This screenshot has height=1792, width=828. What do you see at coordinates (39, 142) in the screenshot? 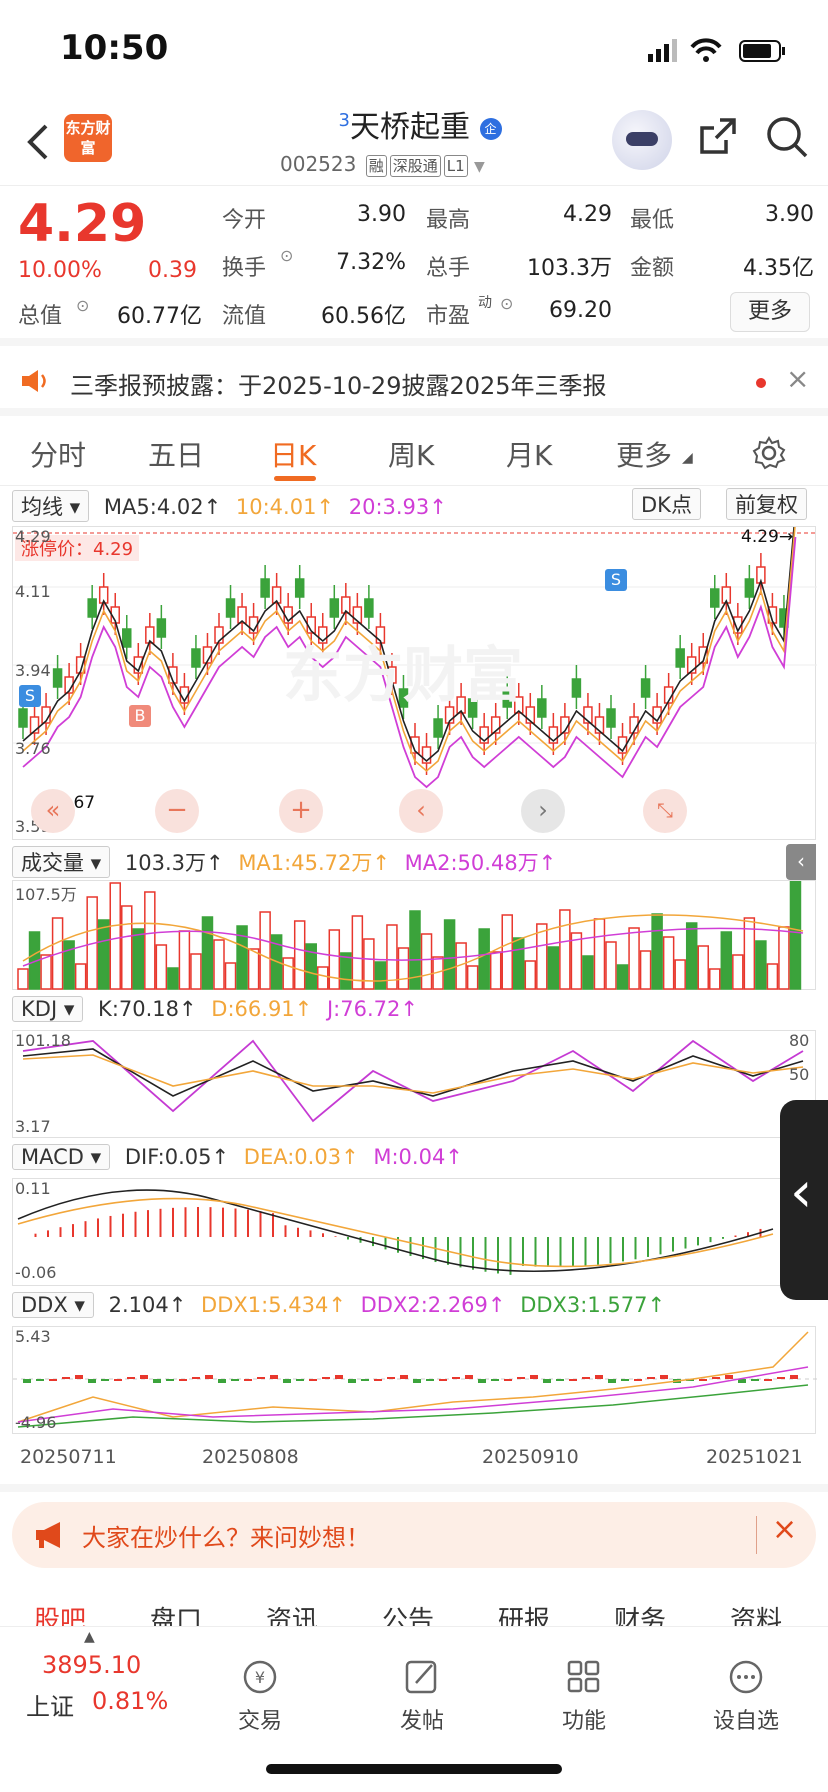
I see `back-icon` at bounding box center [39, 142].